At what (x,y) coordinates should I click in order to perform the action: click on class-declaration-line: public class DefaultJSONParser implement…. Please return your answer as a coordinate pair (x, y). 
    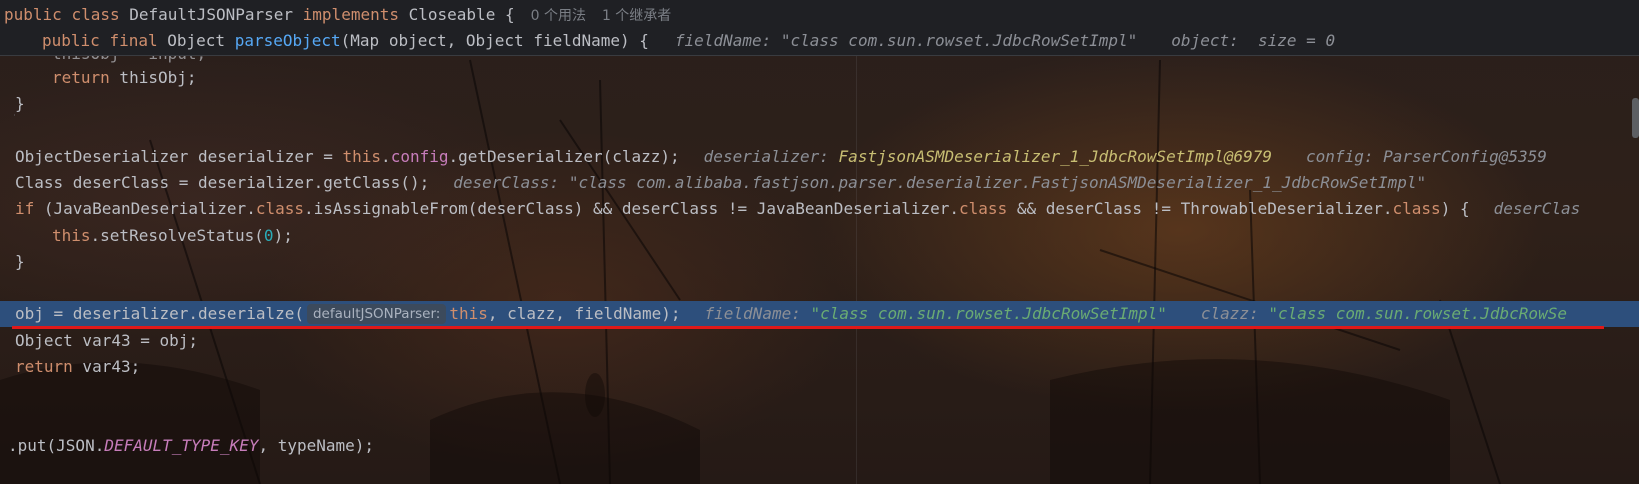
    Looking at the image, I should click on (337, 15).